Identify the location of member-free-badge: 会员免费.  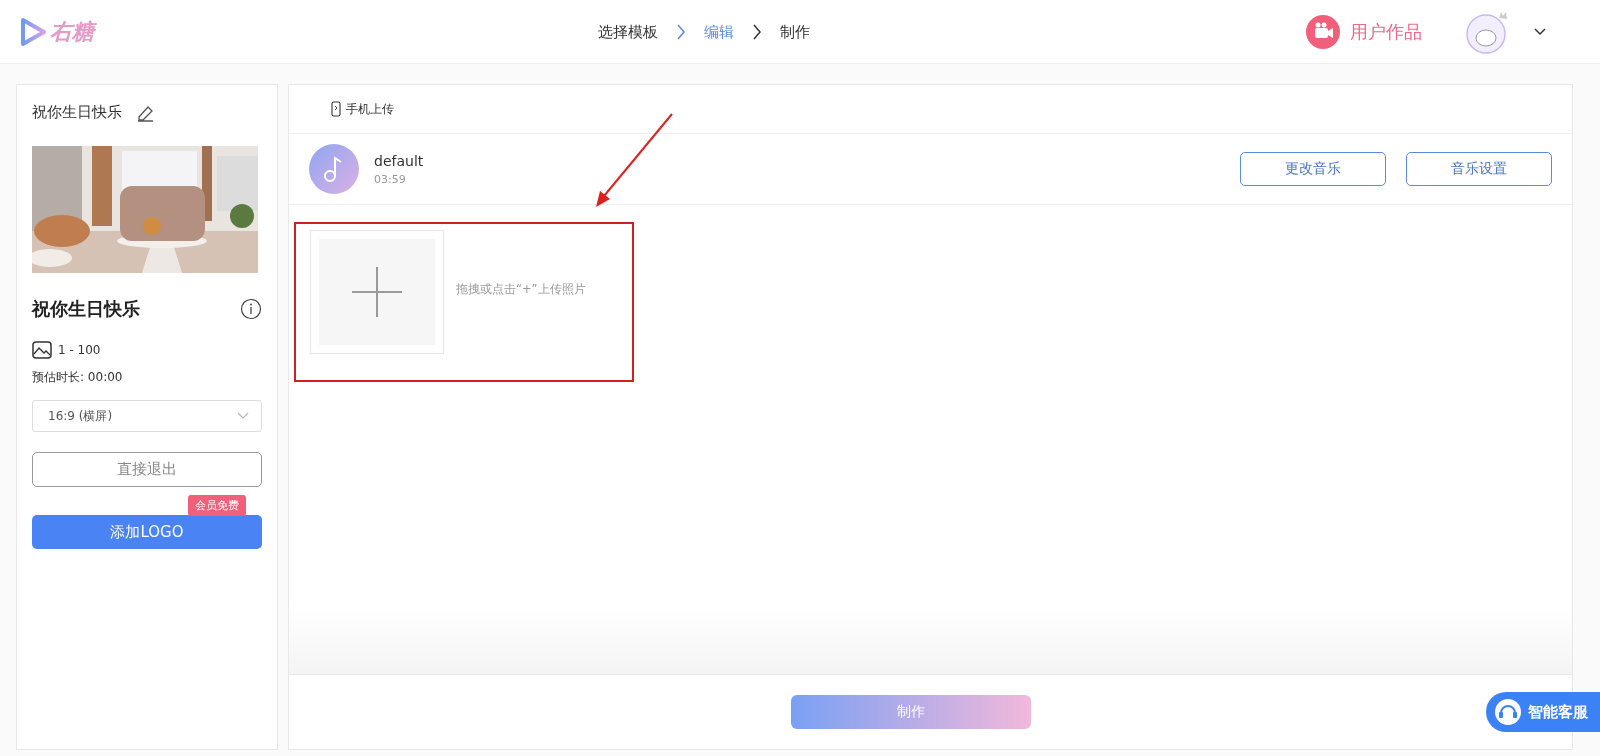
(217, 505).